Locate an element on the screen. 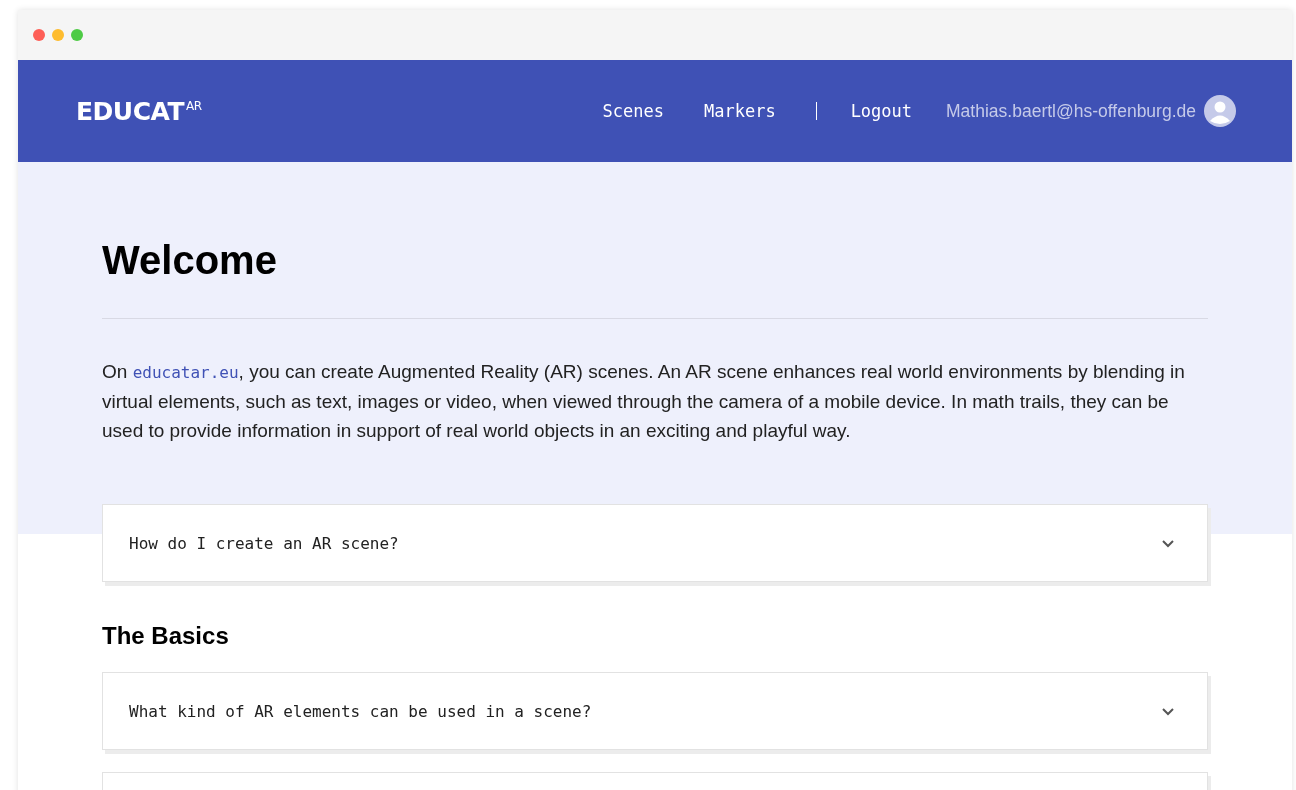 Image resolution: width=1296 pixels, height=790 pixels. logo: EDUCAT$^{AR}$ is located at coordinates (139, 111).